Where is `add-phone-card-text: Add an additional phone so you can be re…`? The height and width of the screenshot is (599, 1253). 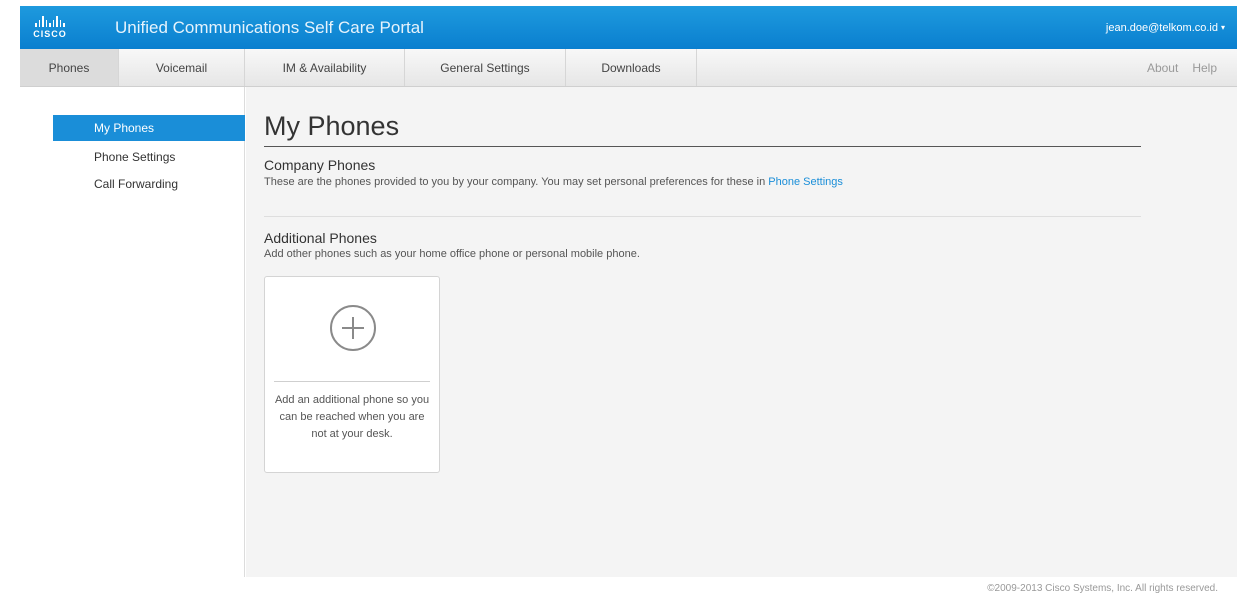 add-phone-card-text: Add an additional phone so you can be re… is located at coordinates (352, 417).